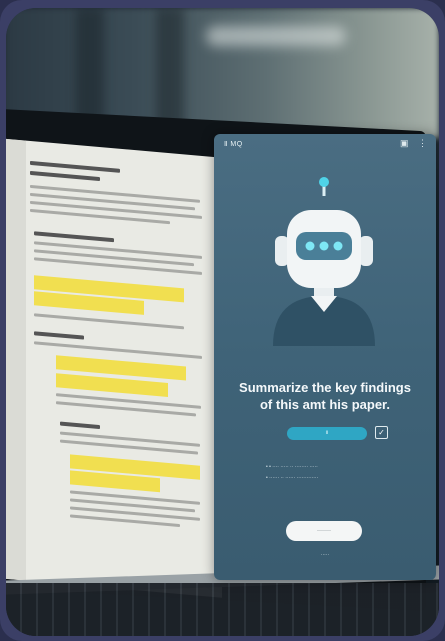 The width and height of the screenshot is (445, 641). What do you see at coordinates (422, 143) in the screenshot?
I see `menu-icon: ⋮` at bounding box center [422, 143].